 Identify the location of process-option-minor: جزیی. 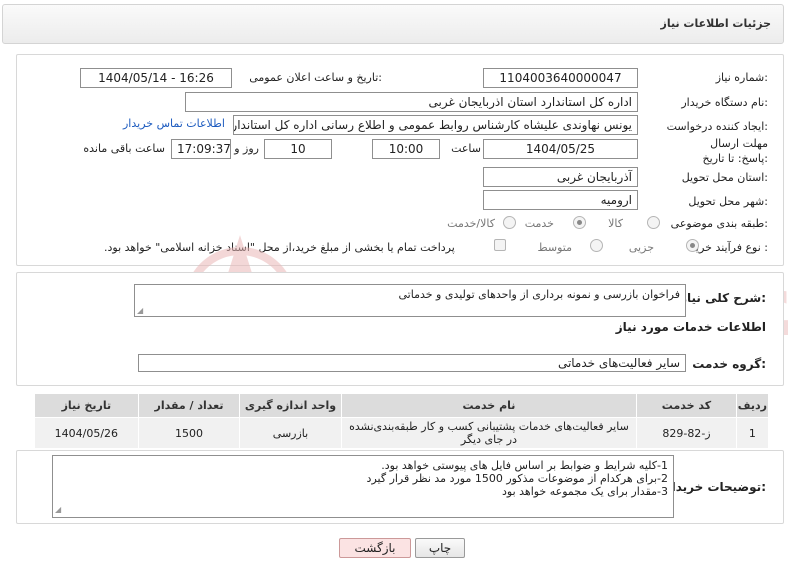
(641, 247).